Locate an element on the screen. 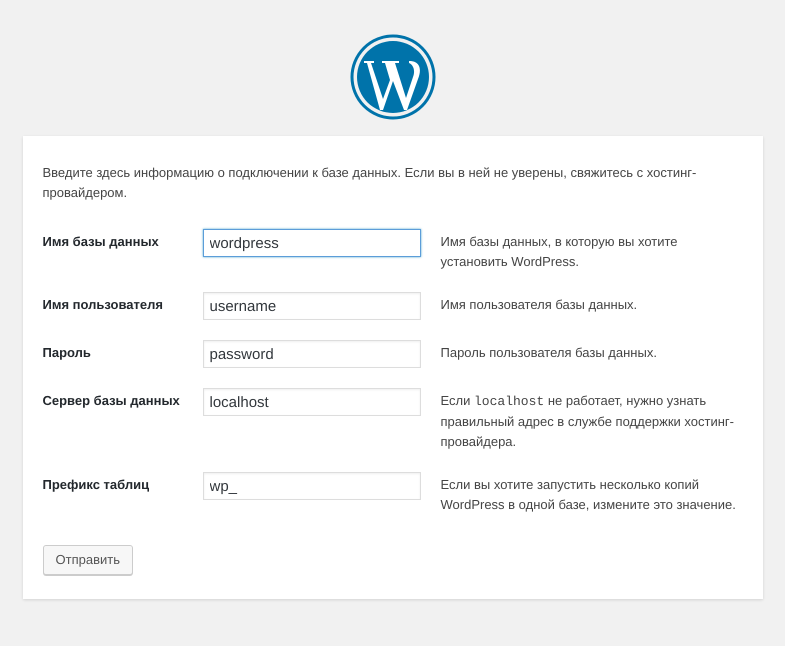 This screenshot has width=785, height=646. field-label: Имя базы данных is located at coordinates (101, 242).